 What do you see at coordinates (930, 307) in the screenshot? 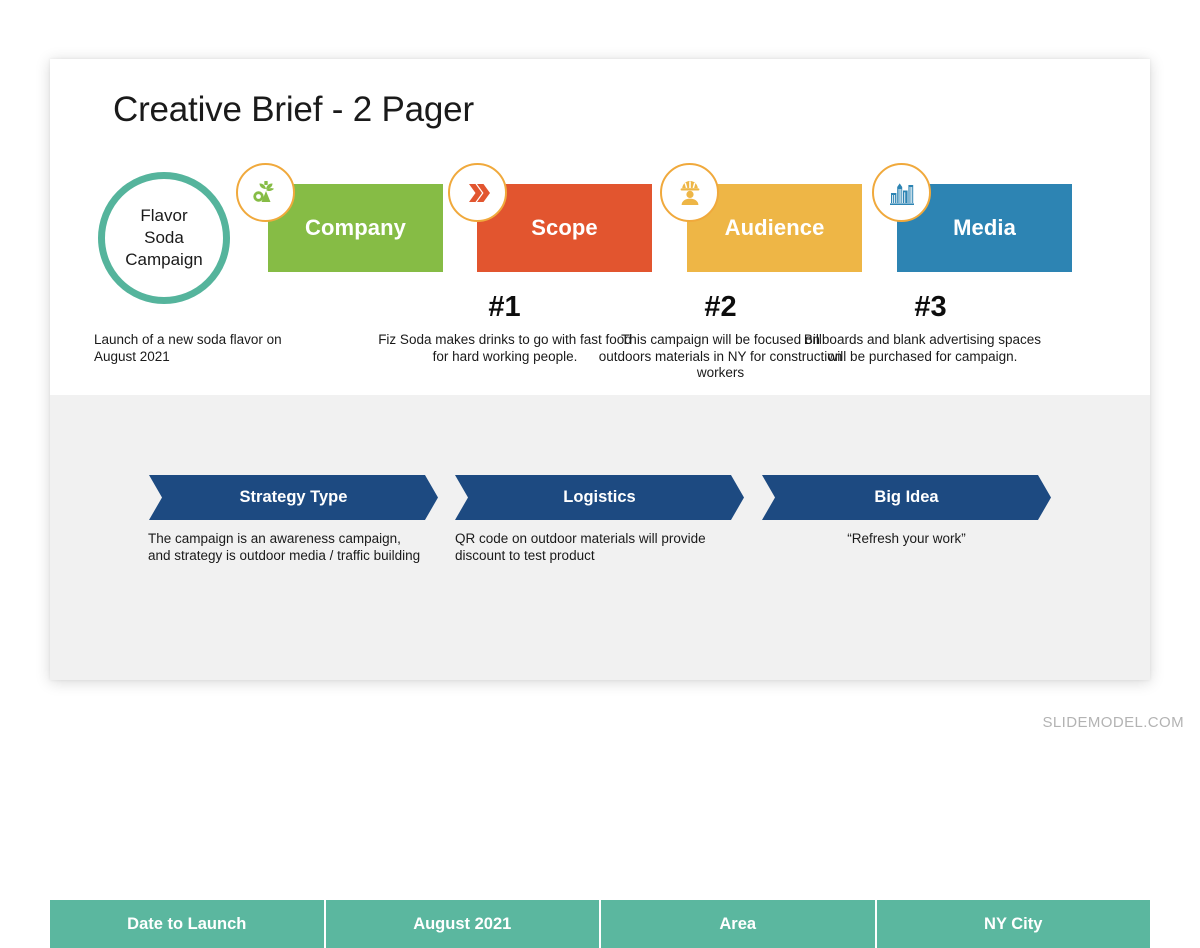
I see `step-number-3: #3` at bounding box center [930, 307].